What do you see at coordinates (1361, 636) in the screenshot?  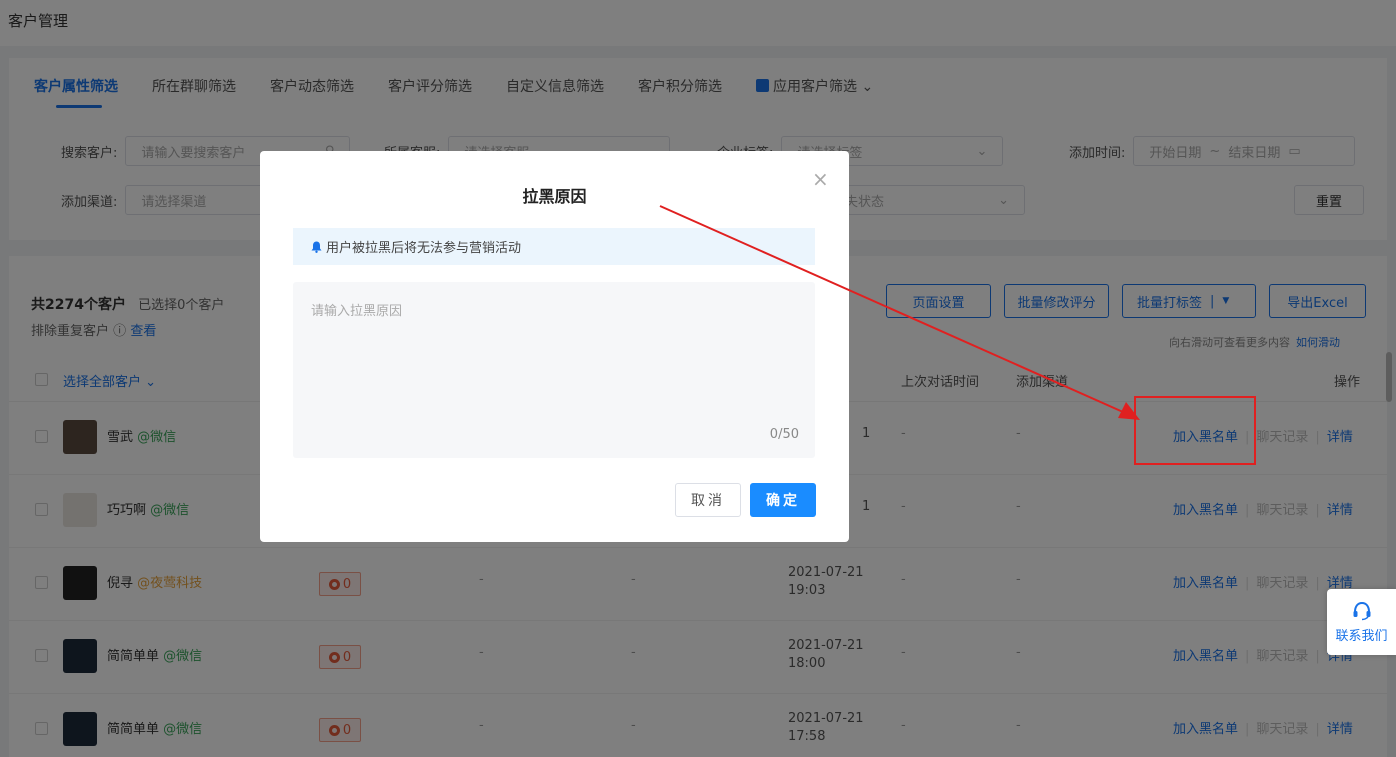 I see `contact-us-label: 联系我们` at bounding box center [1361, 636].